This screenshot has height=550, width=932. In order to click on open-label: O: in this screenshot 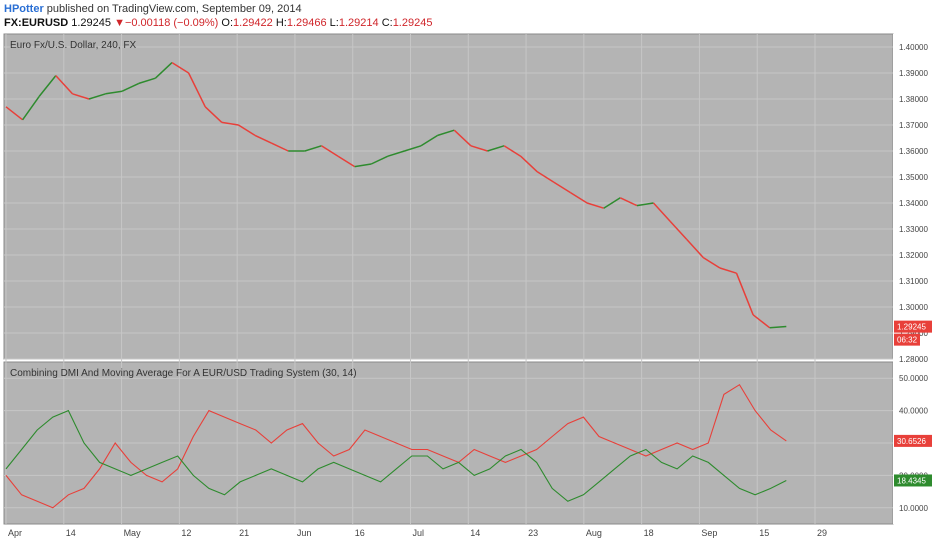, I will do `click(227, 23)`.